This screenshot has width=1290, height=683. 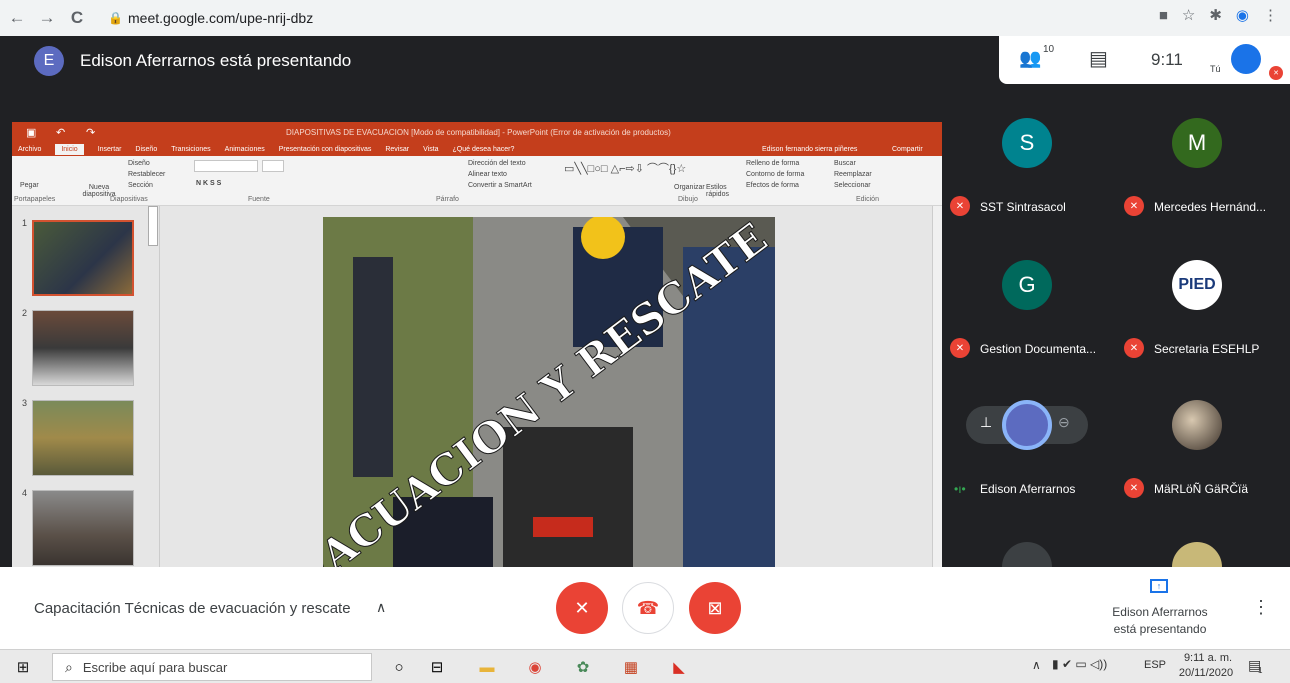 I want to click on tab-diseno: Diseño, so click(x=146, y=149).